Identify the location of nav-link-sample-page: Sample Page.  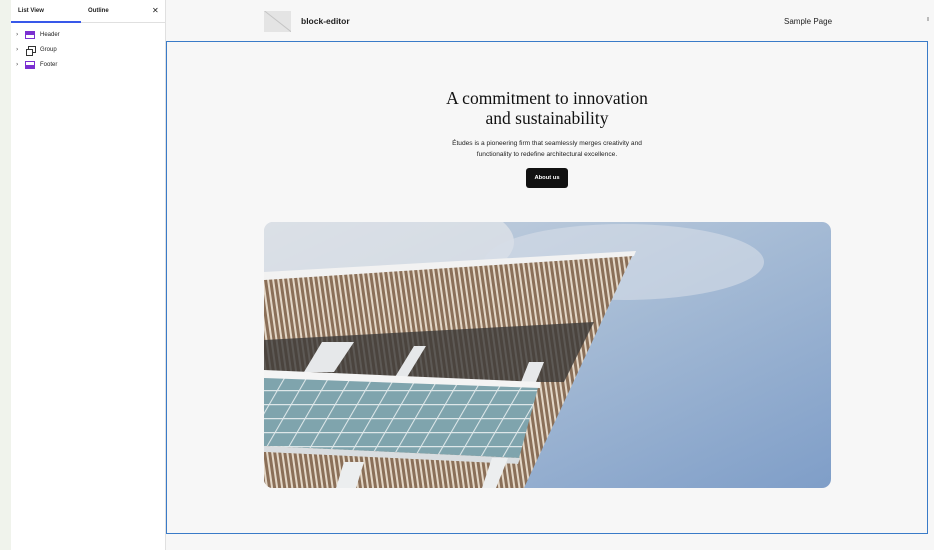
(808, 21).